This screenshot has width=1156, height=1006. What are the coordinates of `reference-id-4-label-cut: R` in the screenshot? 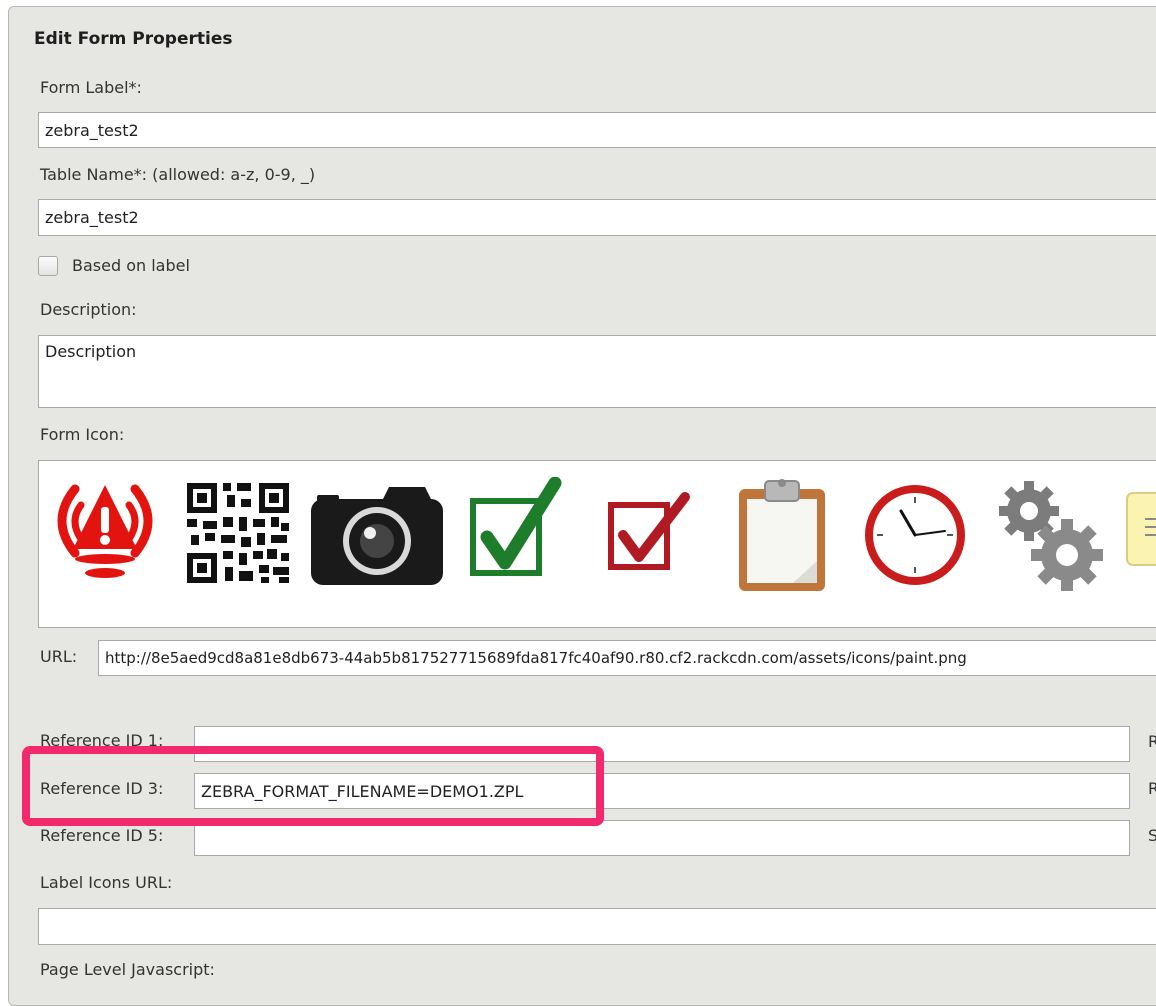 It's located at (1152, 788).